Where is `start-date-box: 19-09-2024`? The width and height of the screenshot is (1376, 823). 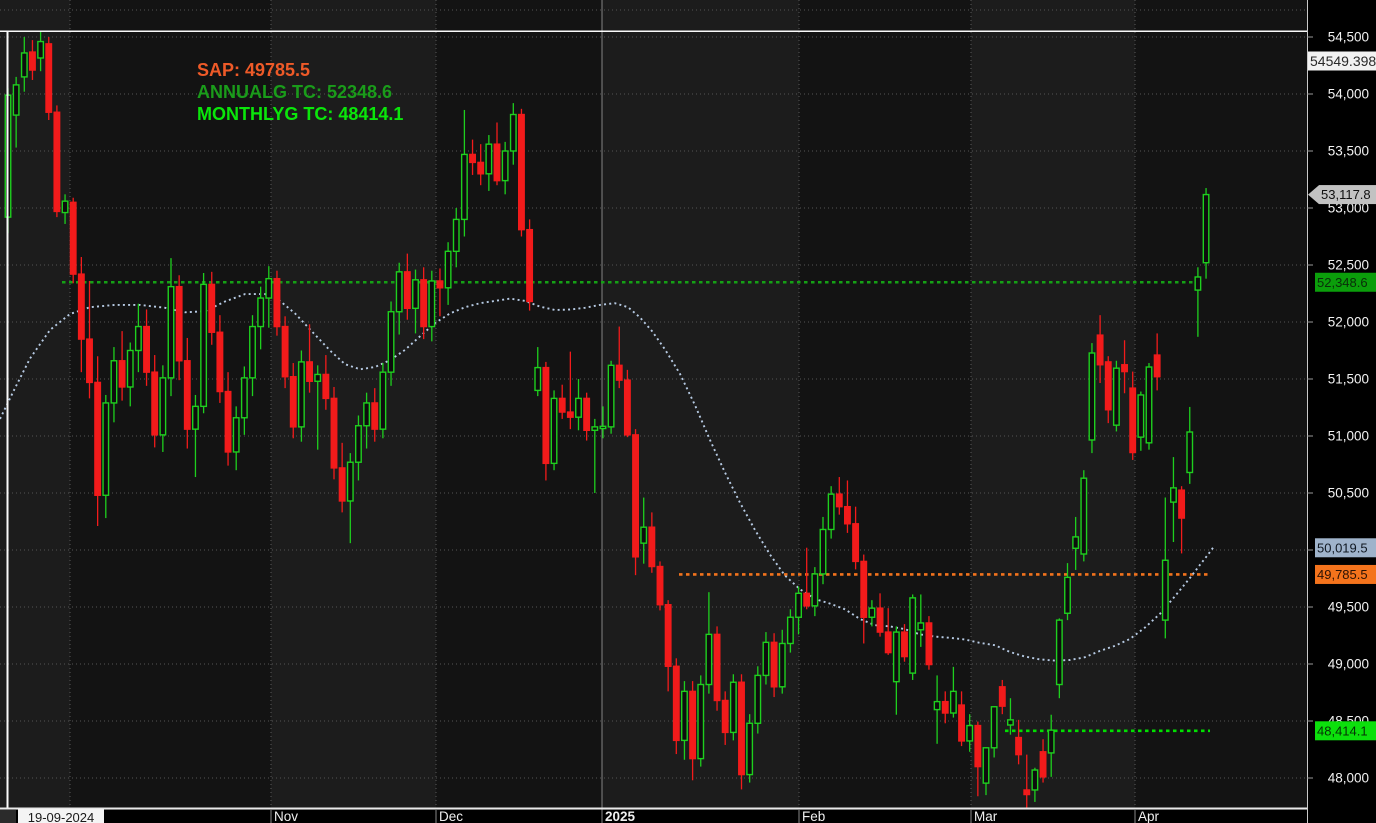 start-date-box: 19-09-2024 is located at coordinates (61, 816).